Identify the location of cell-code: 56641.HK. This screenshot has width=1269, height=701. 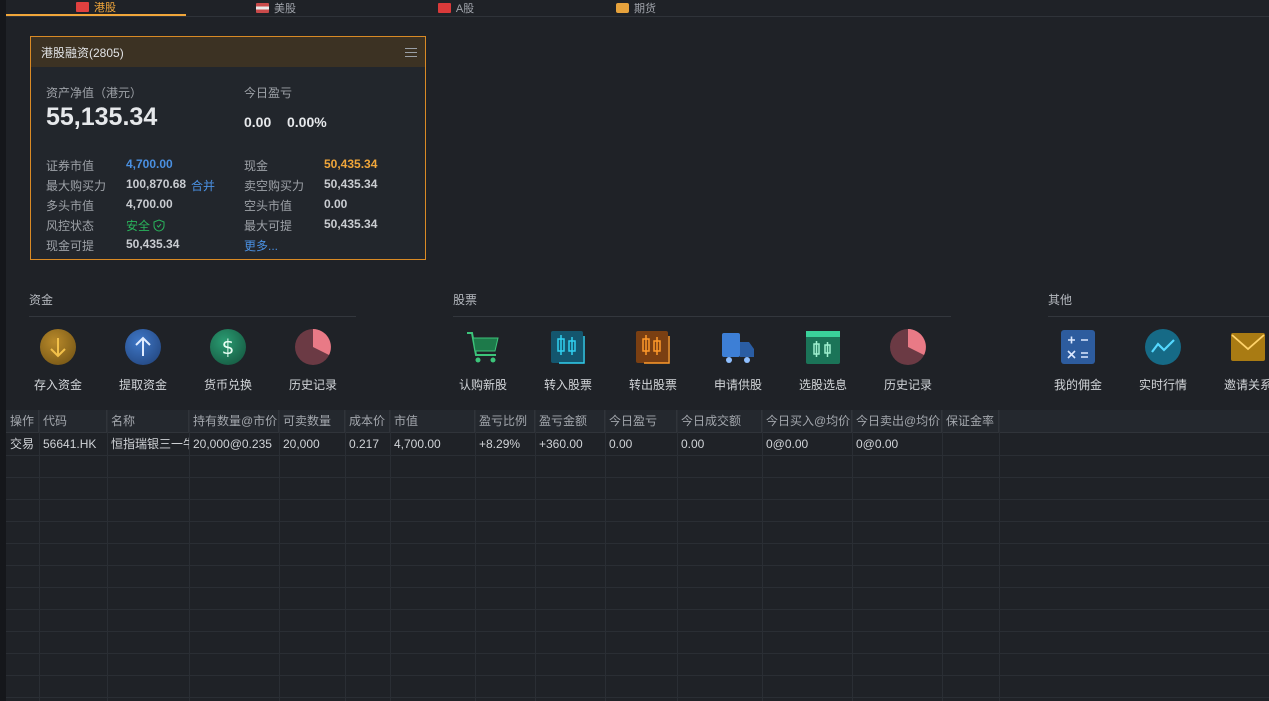
(70, 444).